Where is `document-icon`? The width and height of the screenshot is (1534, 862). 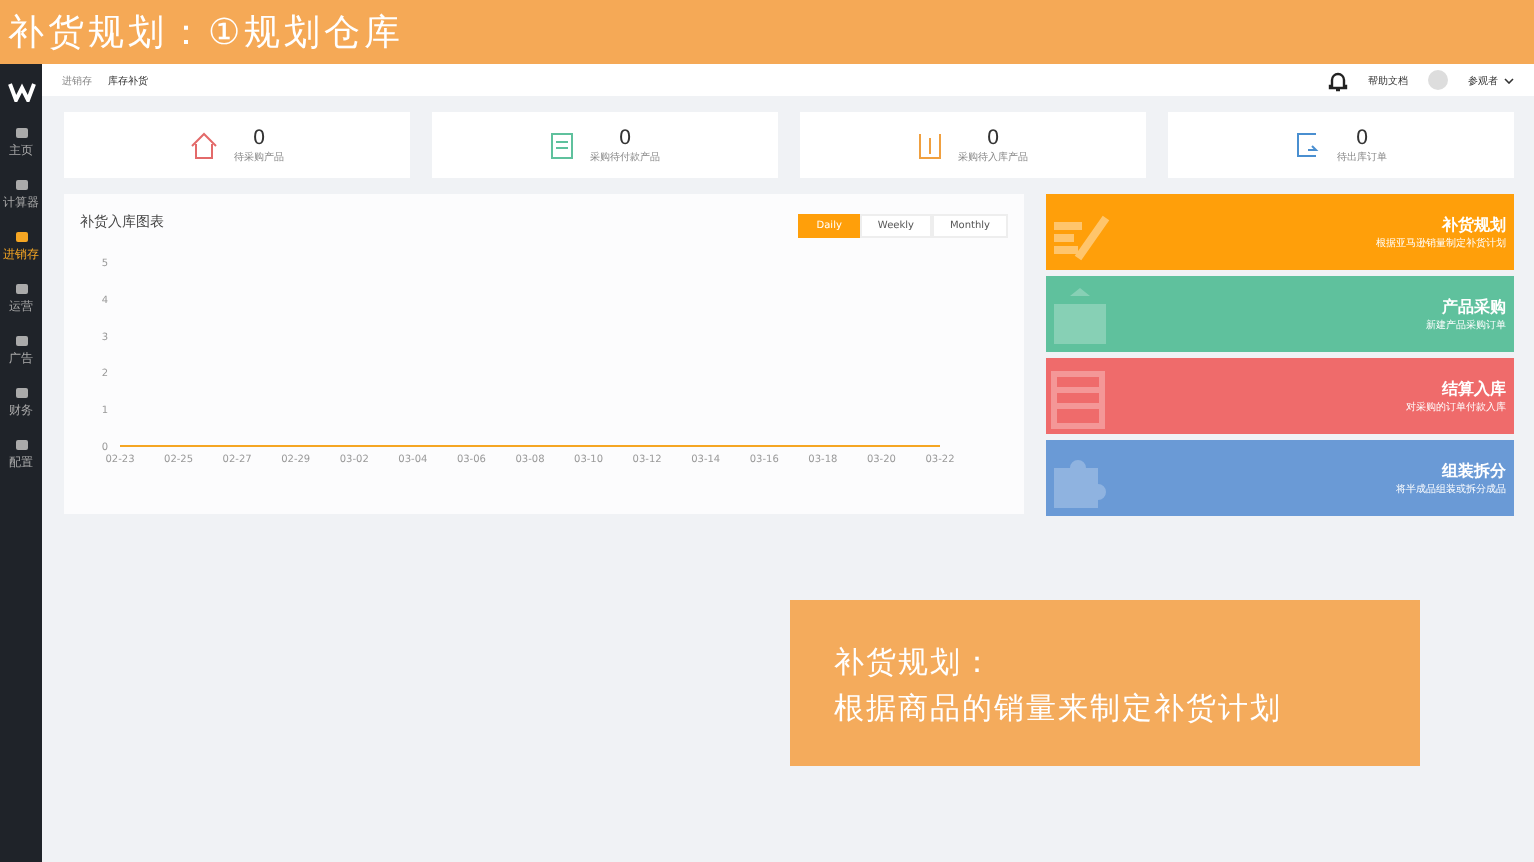
document-icon is located at coordinates (562, 145).